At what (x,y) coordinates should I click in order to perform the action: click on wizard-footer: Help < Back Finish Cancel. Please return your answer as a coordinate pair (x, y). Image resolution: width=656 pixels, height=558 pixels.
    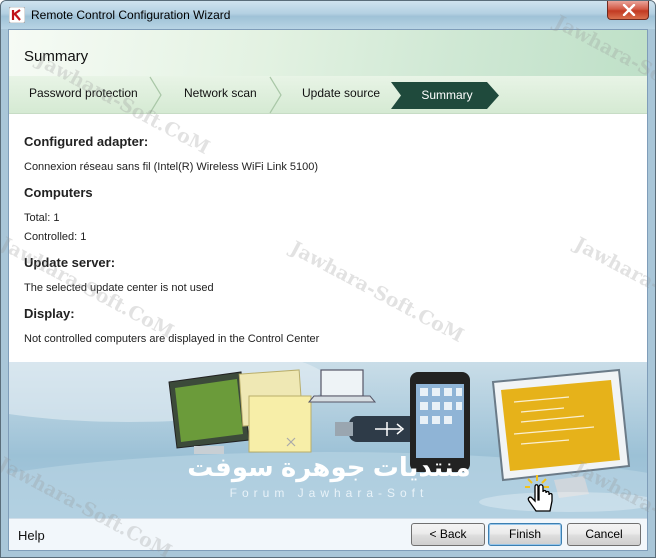
    Looking at the image, I should click on (328, 534).